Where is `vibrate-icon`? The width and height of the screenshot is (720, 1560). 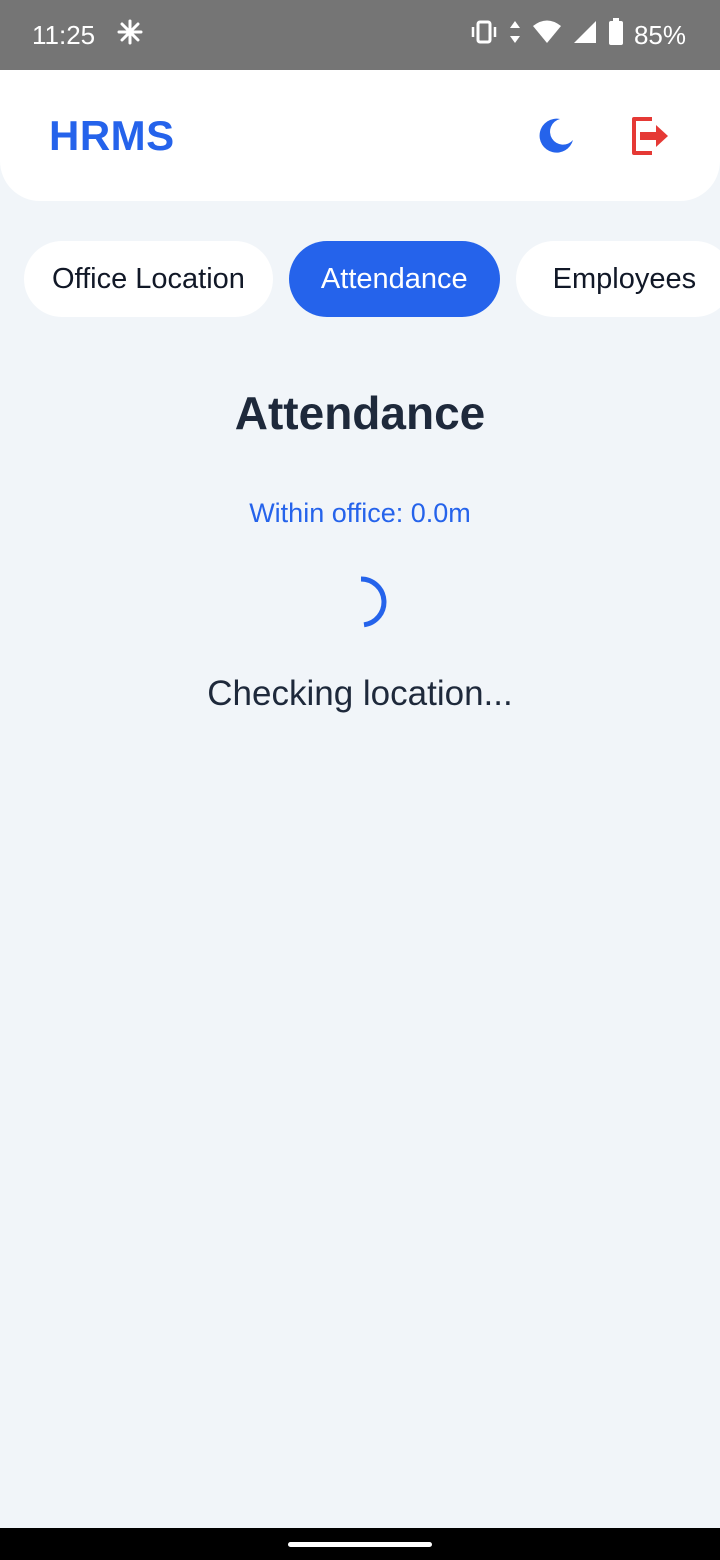 vibrate-icon is located at coordinates (484, 35).